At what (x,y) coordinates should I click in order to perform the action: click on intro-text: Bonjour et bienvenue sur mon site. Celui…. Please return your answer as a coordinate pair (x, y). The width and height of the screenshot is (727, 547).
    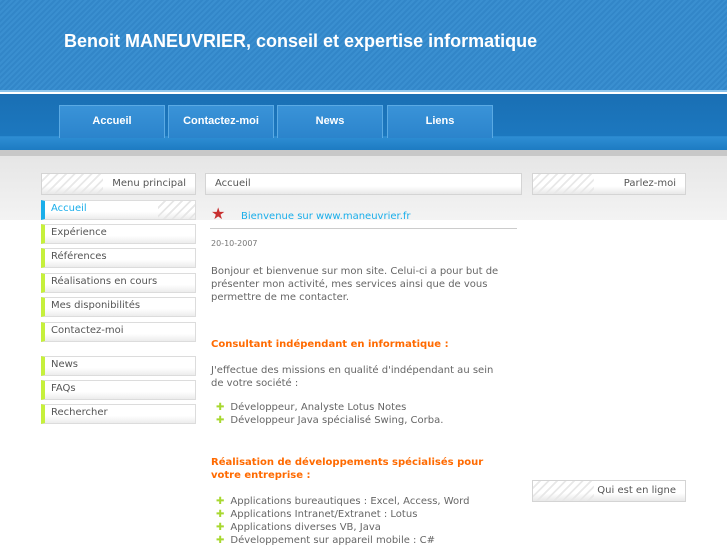
    Looking at the image, I should click on (355, 284).